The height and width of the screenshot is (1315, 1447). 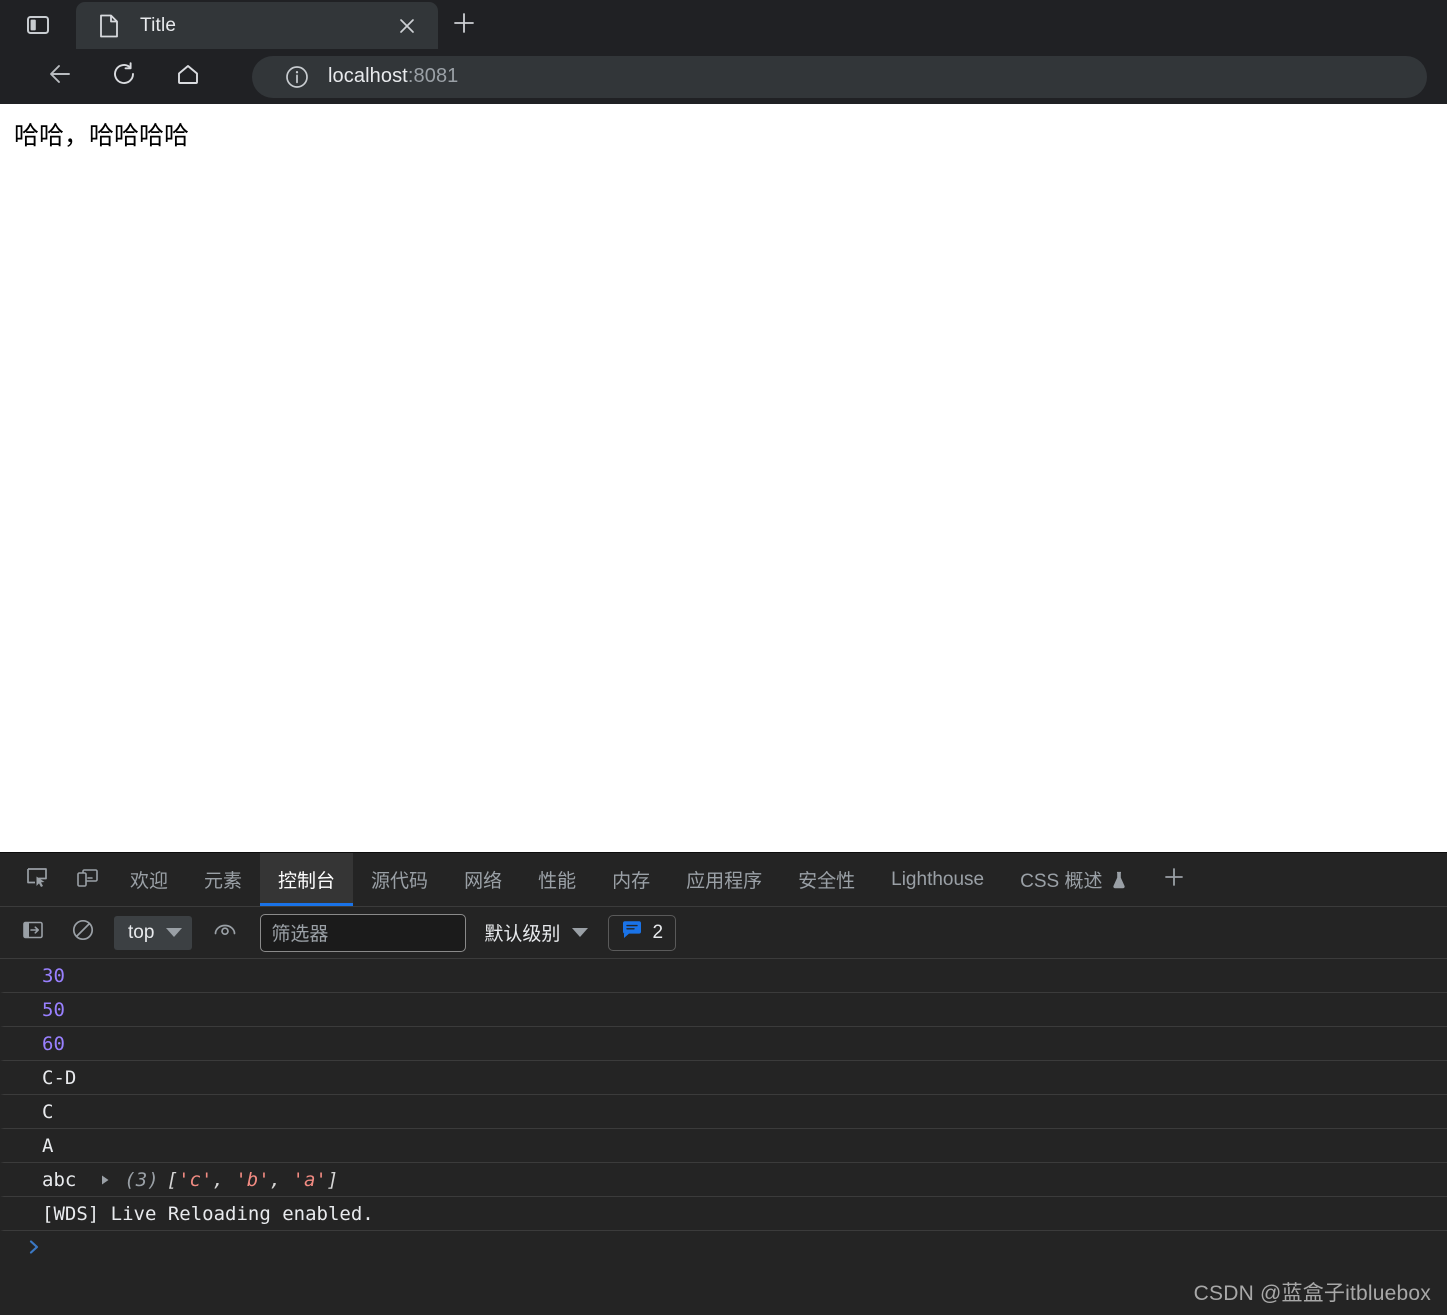 I want to click on array-close-bracket: ], so click(x=332, y=1179).